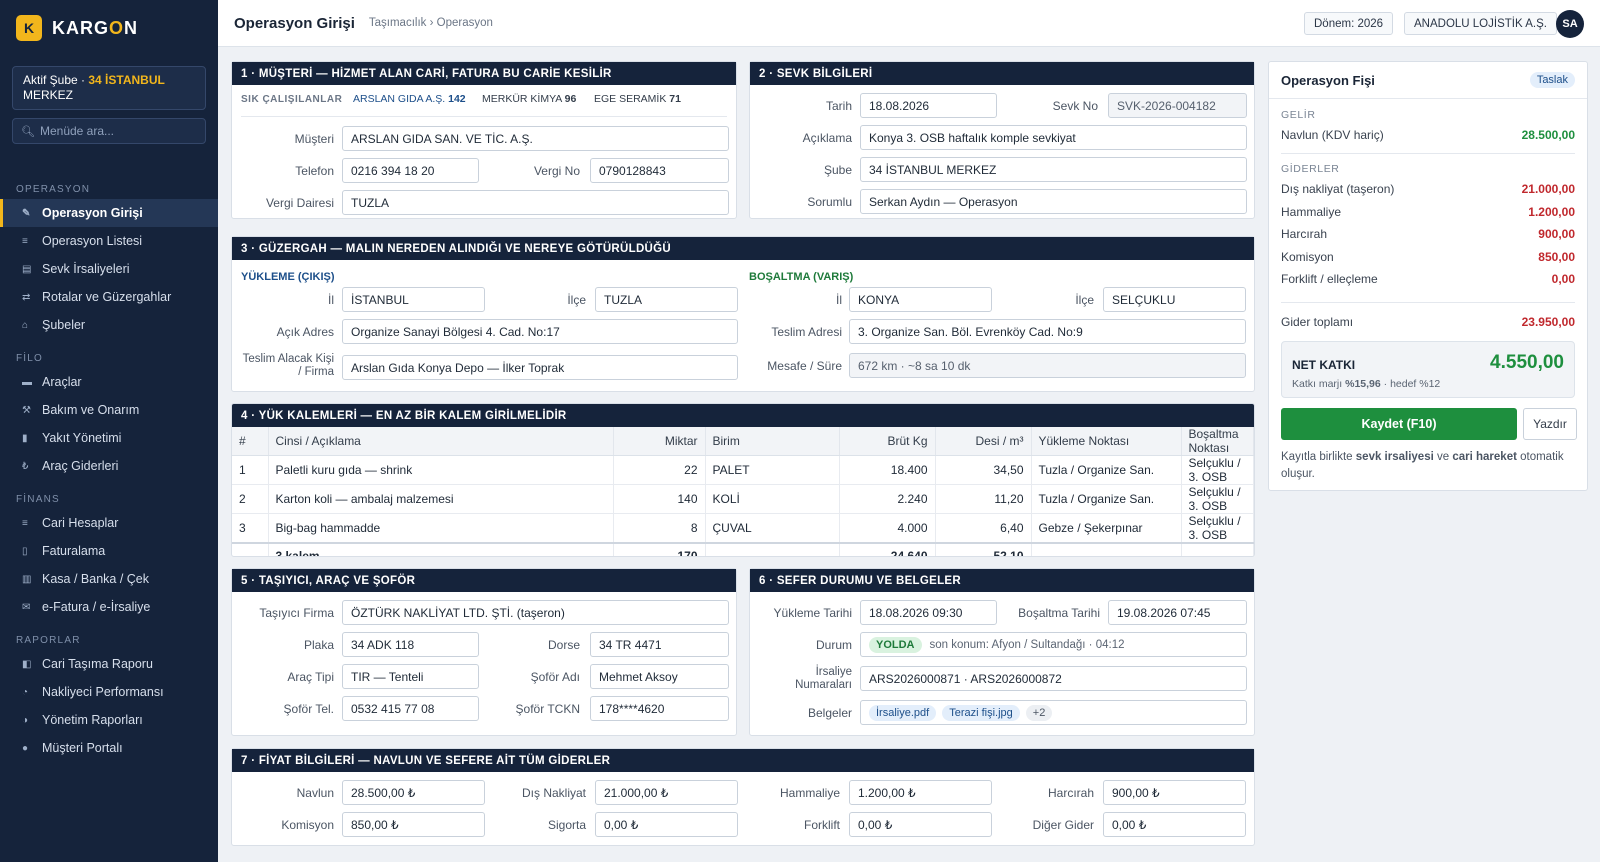  Describe the element at coordinates (109, 466) in the screenshot. I see `sidebar-item-arac-giderleri: ₺ Araç Giderleri` at that location.